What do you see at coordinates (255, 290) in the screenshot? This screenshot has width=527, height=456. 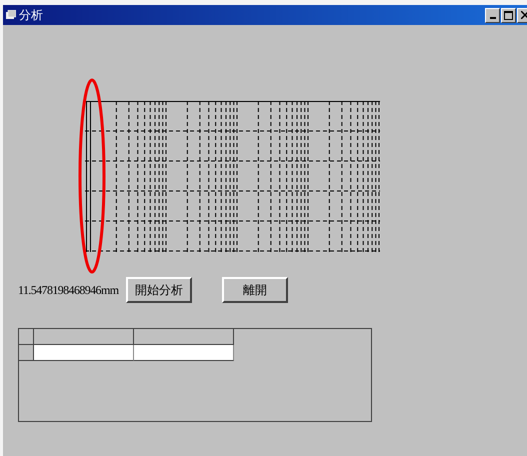 I see `exit-button: 離開` at bounding box center [255, 290].